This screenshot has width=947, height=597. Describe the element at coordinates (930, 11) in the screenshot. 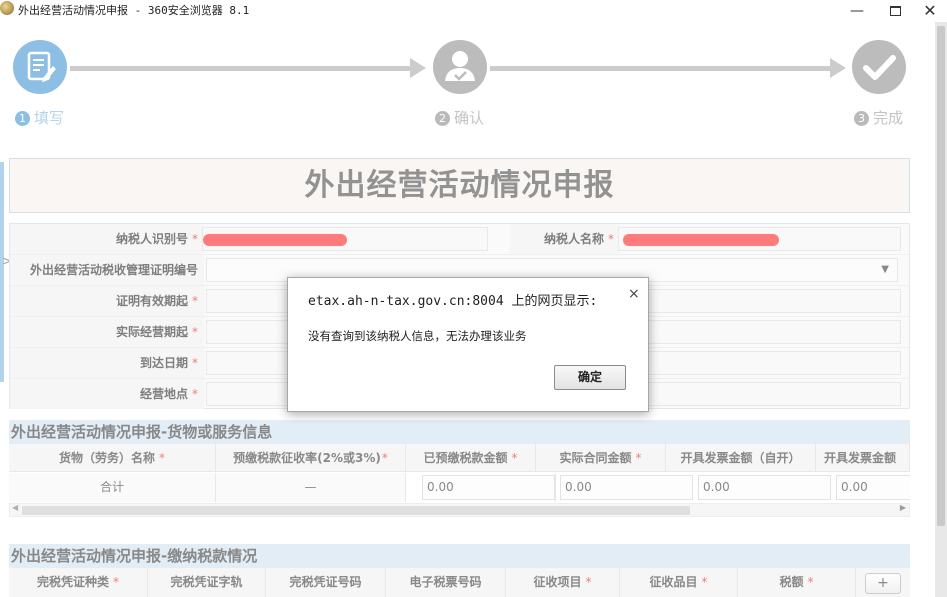

I see `close-window-button: ✕` at that location.